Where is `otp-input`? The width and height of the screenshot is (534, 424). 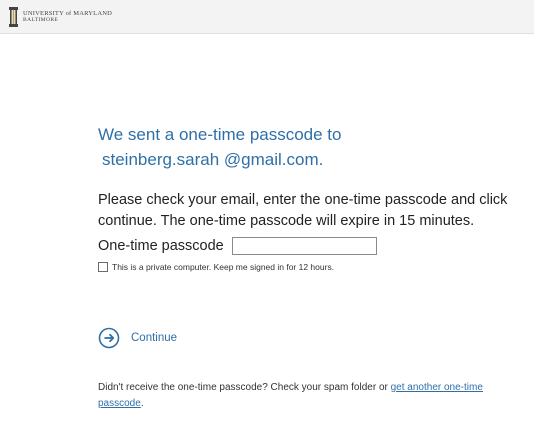
otp-input is located at coordinates (304, 246).